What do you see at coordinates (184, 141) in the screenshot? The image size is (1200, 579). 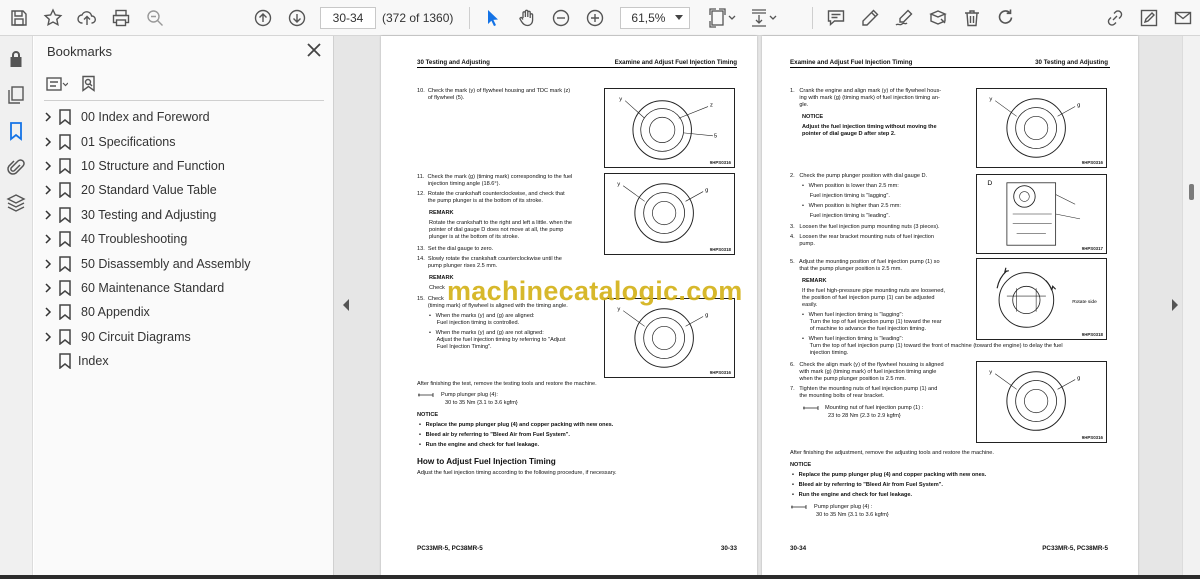 I see `bookmark-item-specifications: 01 Specifications` at bounding box center [184, 141].